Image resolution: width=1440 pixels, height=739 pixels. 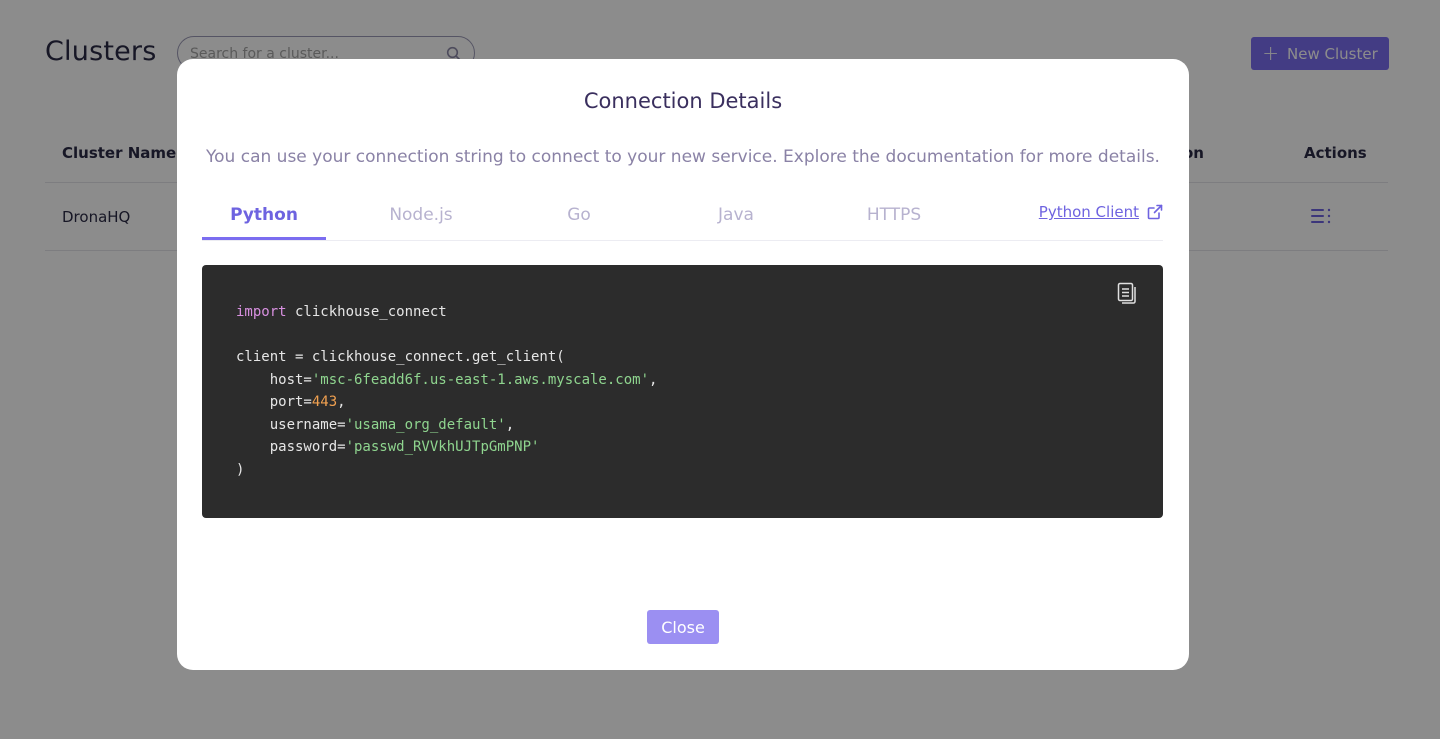 What do you see at coordinates (683, 101) in the screenshot?
I see `modal-title: Connection Details` at bounding box center [683, 101].